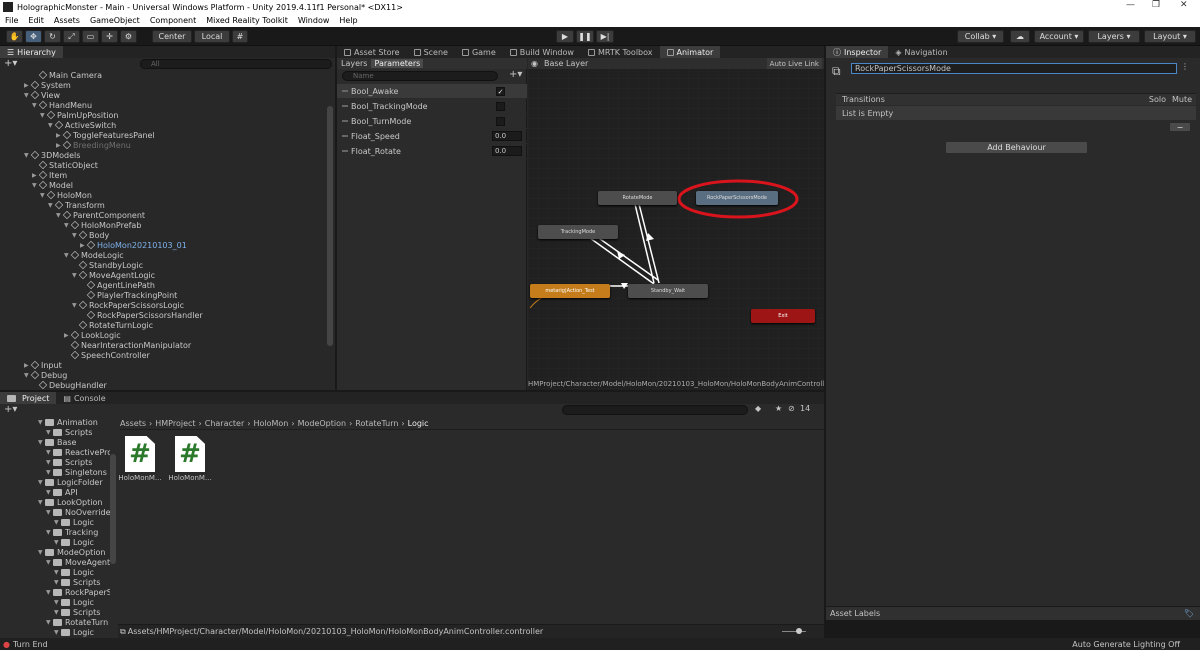  I want to click on hierarchy-item: Main Camera, so click(67, 75).